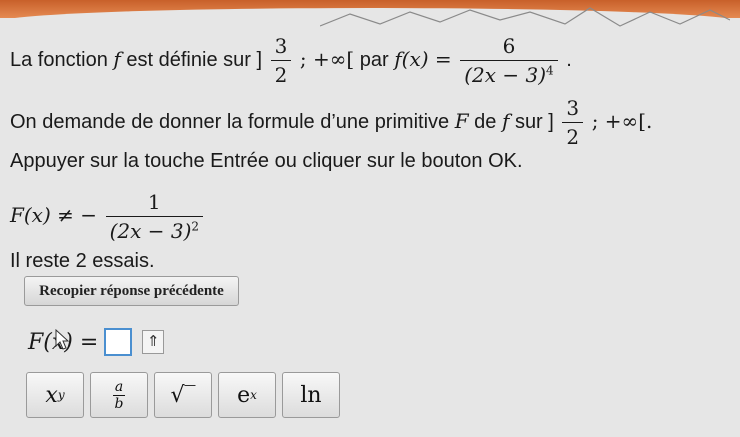 This screenshot has height=437, width=740. I want to click on statement-fraction: 6 (2x − 3)4, so click(509, 60).